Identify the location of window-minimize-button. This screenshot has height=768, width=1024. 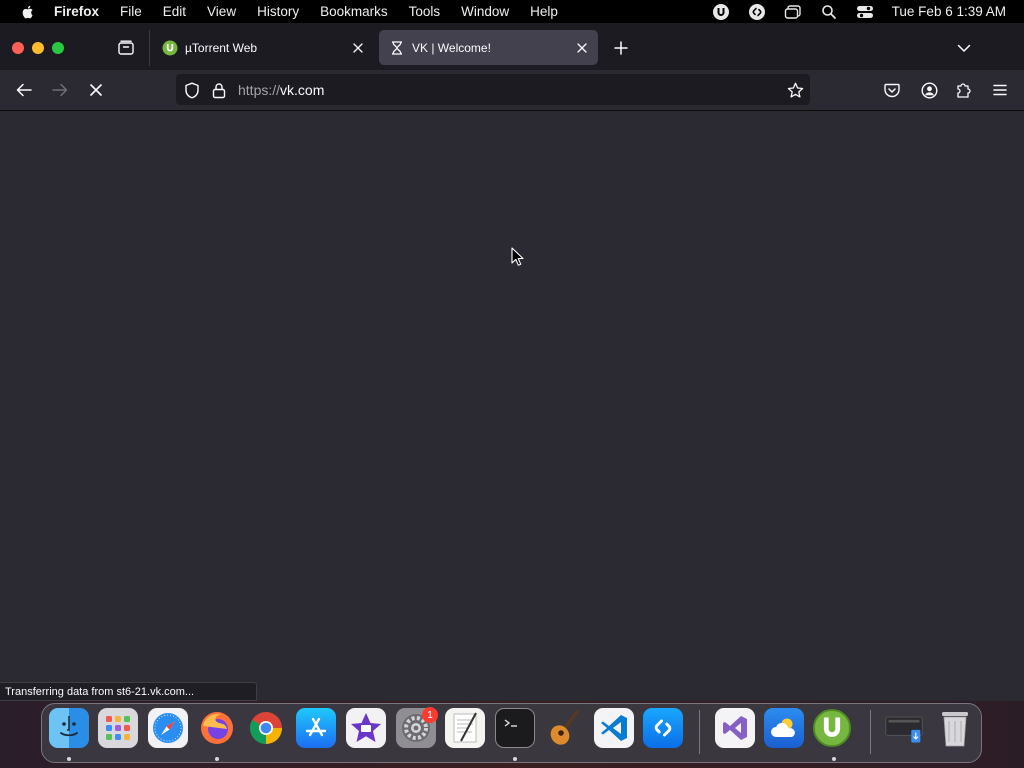
(38, 48).